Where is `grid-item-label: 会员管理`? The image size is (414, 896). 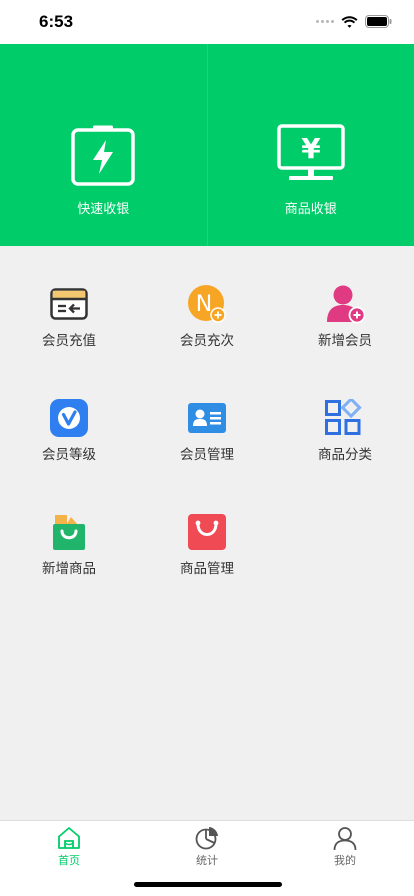
grid-item-label: 会员管理 is located at coordinates (207, 455).